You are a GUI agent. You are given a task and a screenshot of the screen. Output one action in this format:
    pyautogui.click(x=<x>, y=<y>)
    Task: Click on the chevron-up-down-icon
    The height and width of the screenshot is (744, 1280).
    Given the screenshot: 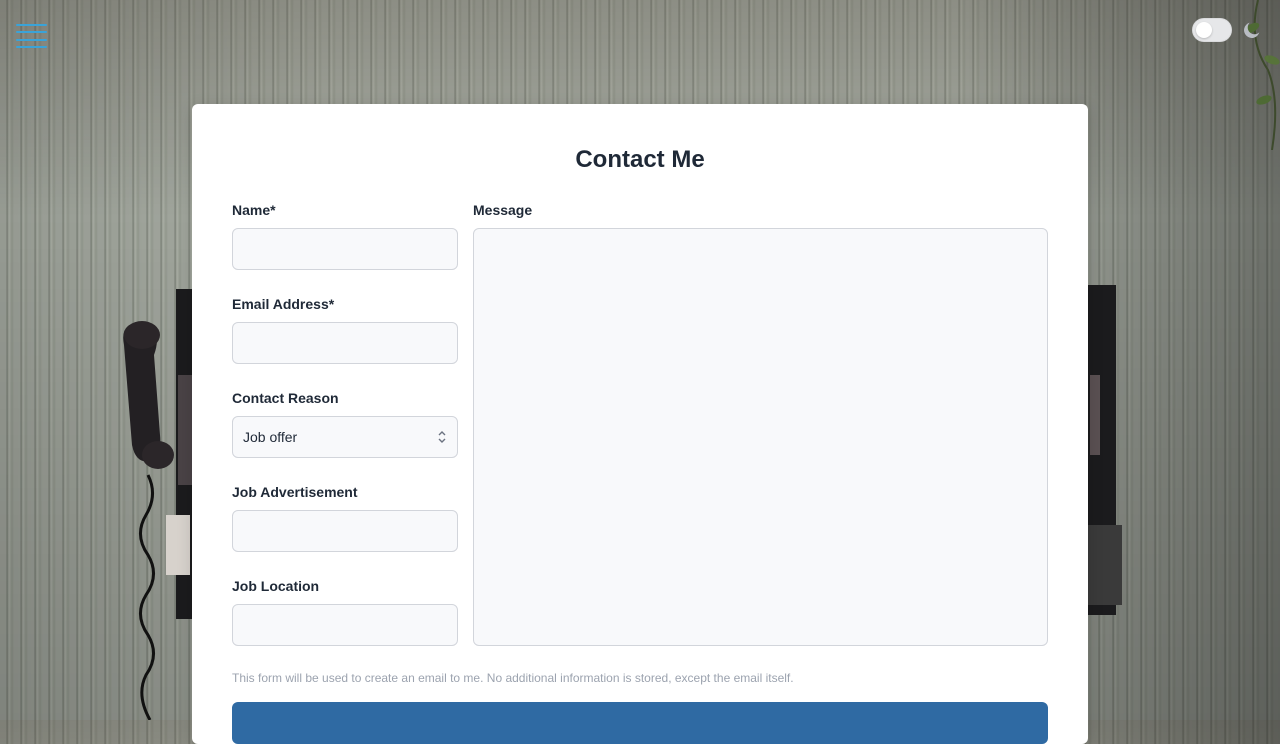 What is the action you would take?
    pyautogui.click(x=442, y=437)
    